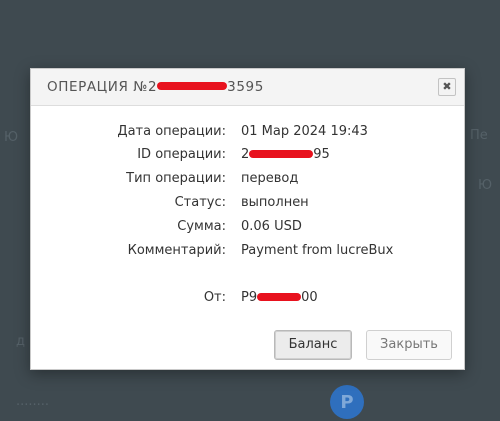 The height and width of the screenshot is (421, 500). I want to click on title-suffix: 3595, so click(245, 87).